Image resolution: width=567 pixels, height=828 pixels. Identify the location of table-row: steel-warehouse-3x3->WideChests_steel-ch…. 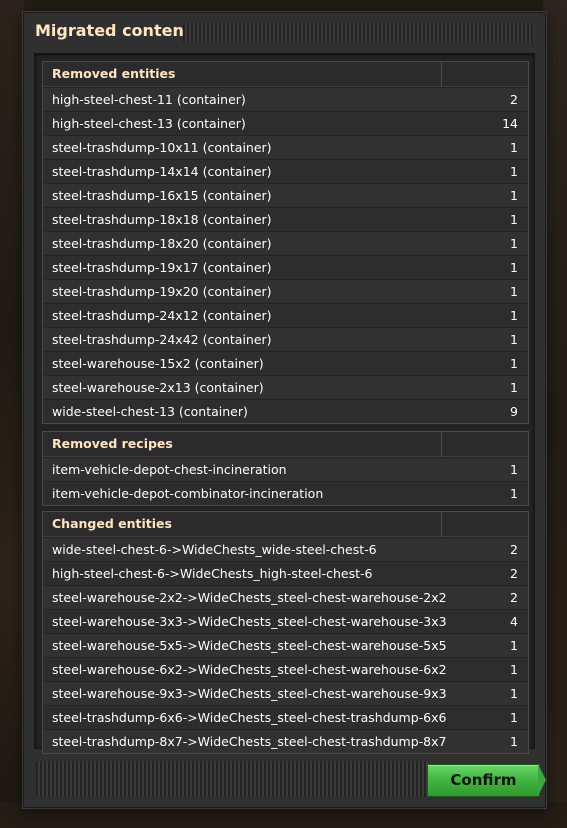
(285, 621).